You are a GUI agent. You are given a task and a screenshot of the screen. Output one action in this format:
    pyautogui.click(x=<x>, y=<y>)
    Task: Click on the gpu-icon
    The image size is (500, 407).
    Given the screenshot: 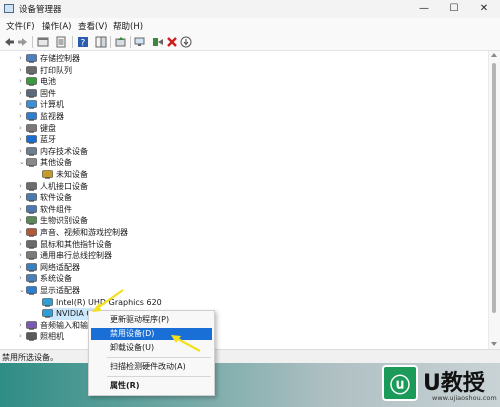 What is the action you would take?
    pyautogui.click(x=47, y=313)
    